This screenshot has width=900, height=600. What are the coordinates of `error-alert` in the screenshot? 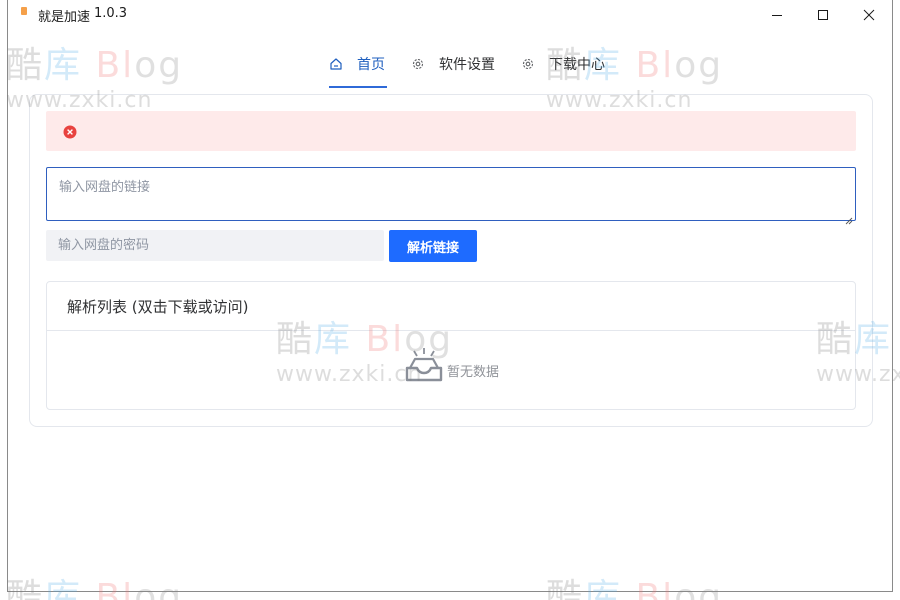 It's located at (451, 131).